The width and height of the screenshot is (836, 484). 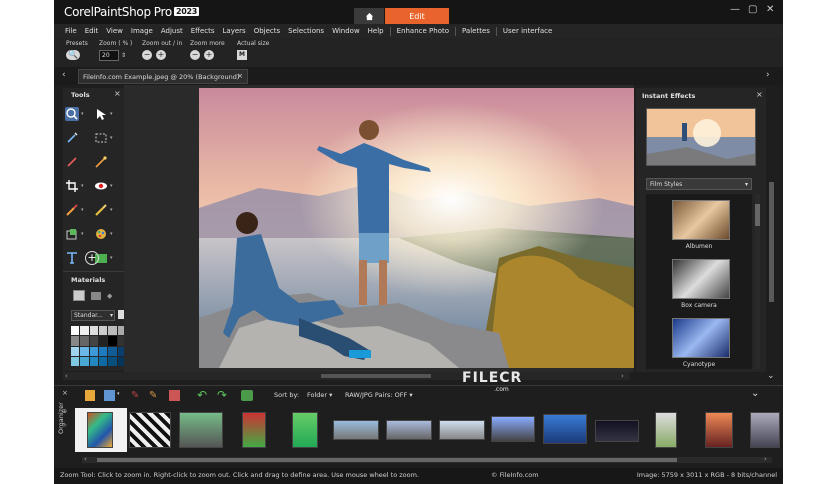 I want to click on palette-icon: ◆, so click(x=109, y=296).